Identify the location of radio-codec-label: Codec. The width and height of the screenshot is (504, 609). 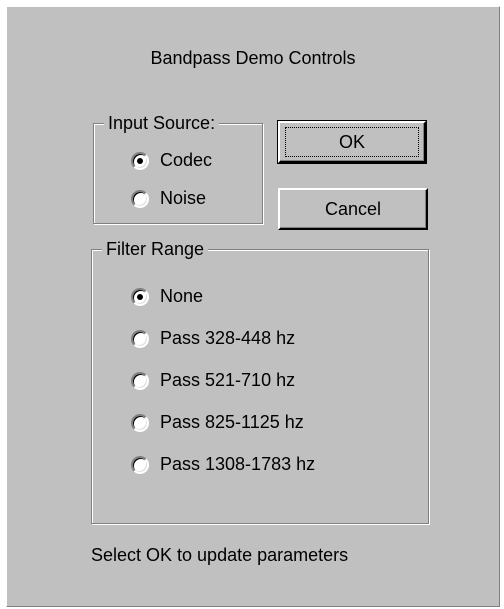
(186, 160).